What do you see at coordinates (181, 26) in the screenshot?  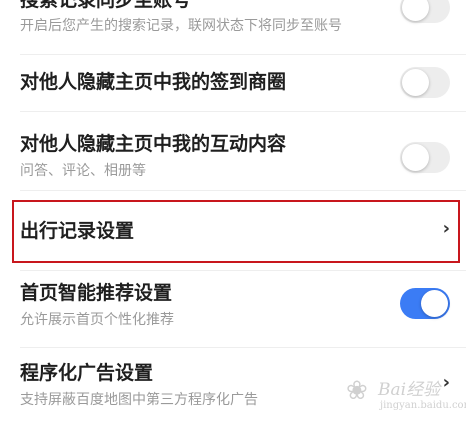 I see `setting-subtitle: 开启后您产生的搜索记录，联网状态下将同步至账号` at bounding box center [181, 26].